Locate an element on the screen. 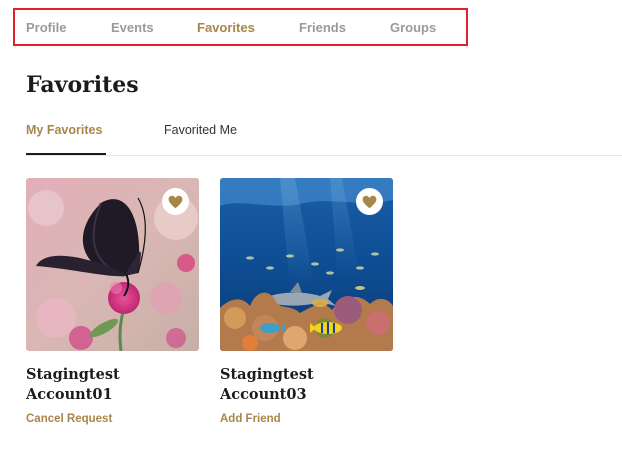  member-name: Stagingtest Account03 is located at coordinates (275, 385).